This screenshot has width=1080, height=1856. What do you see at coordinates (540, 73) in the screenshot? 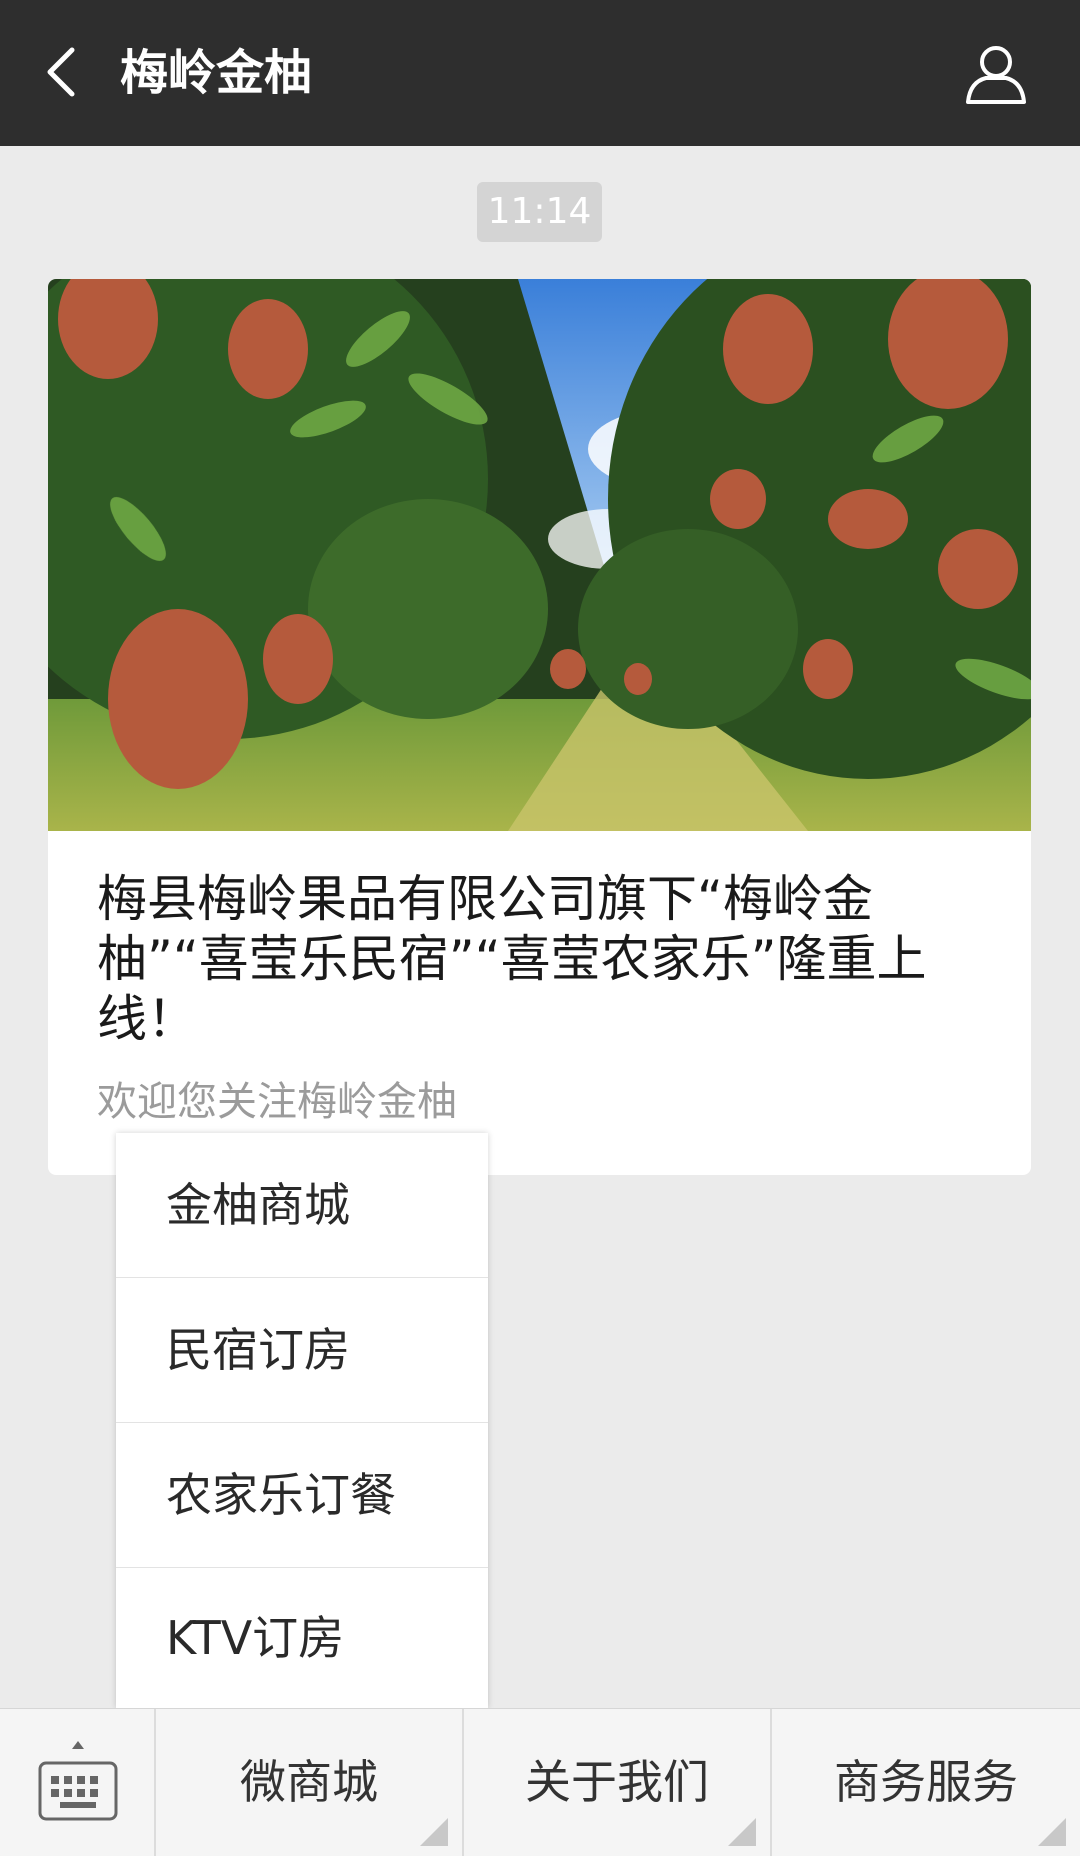
I see `title-bar: 梅岭金柚` at bounding box center [540, 73].